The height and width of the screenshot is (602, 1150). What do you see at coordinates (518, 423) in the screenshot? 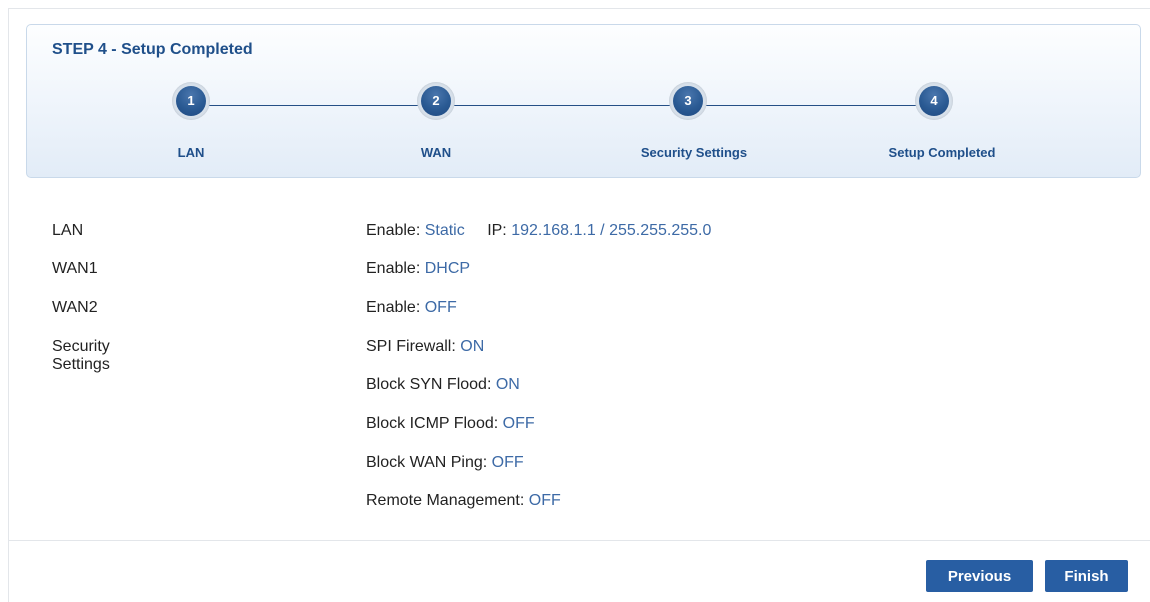
I see `block-icmp-flood-value: OFF` at bounding box center [518, 423].